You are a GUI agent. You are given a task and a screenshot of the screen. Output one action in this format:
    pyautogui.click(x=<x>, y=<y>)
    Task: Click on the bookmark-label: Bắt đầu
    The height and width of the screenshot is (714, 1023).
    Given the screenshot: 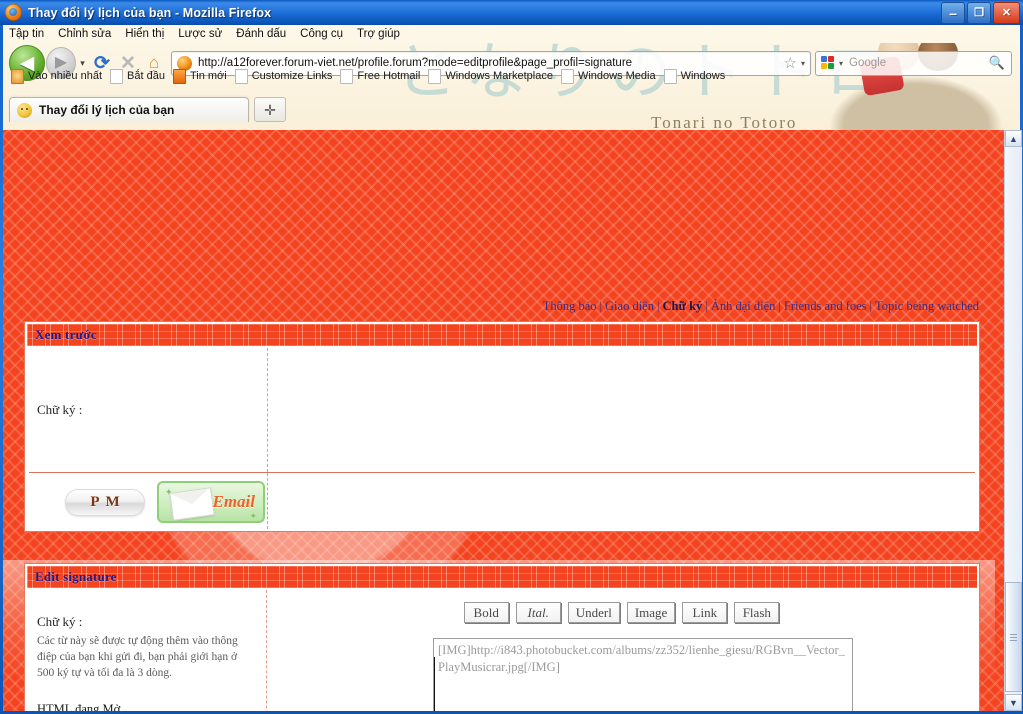 What is the action you would take?
    pyautogui.click(x=146, y=76)
    